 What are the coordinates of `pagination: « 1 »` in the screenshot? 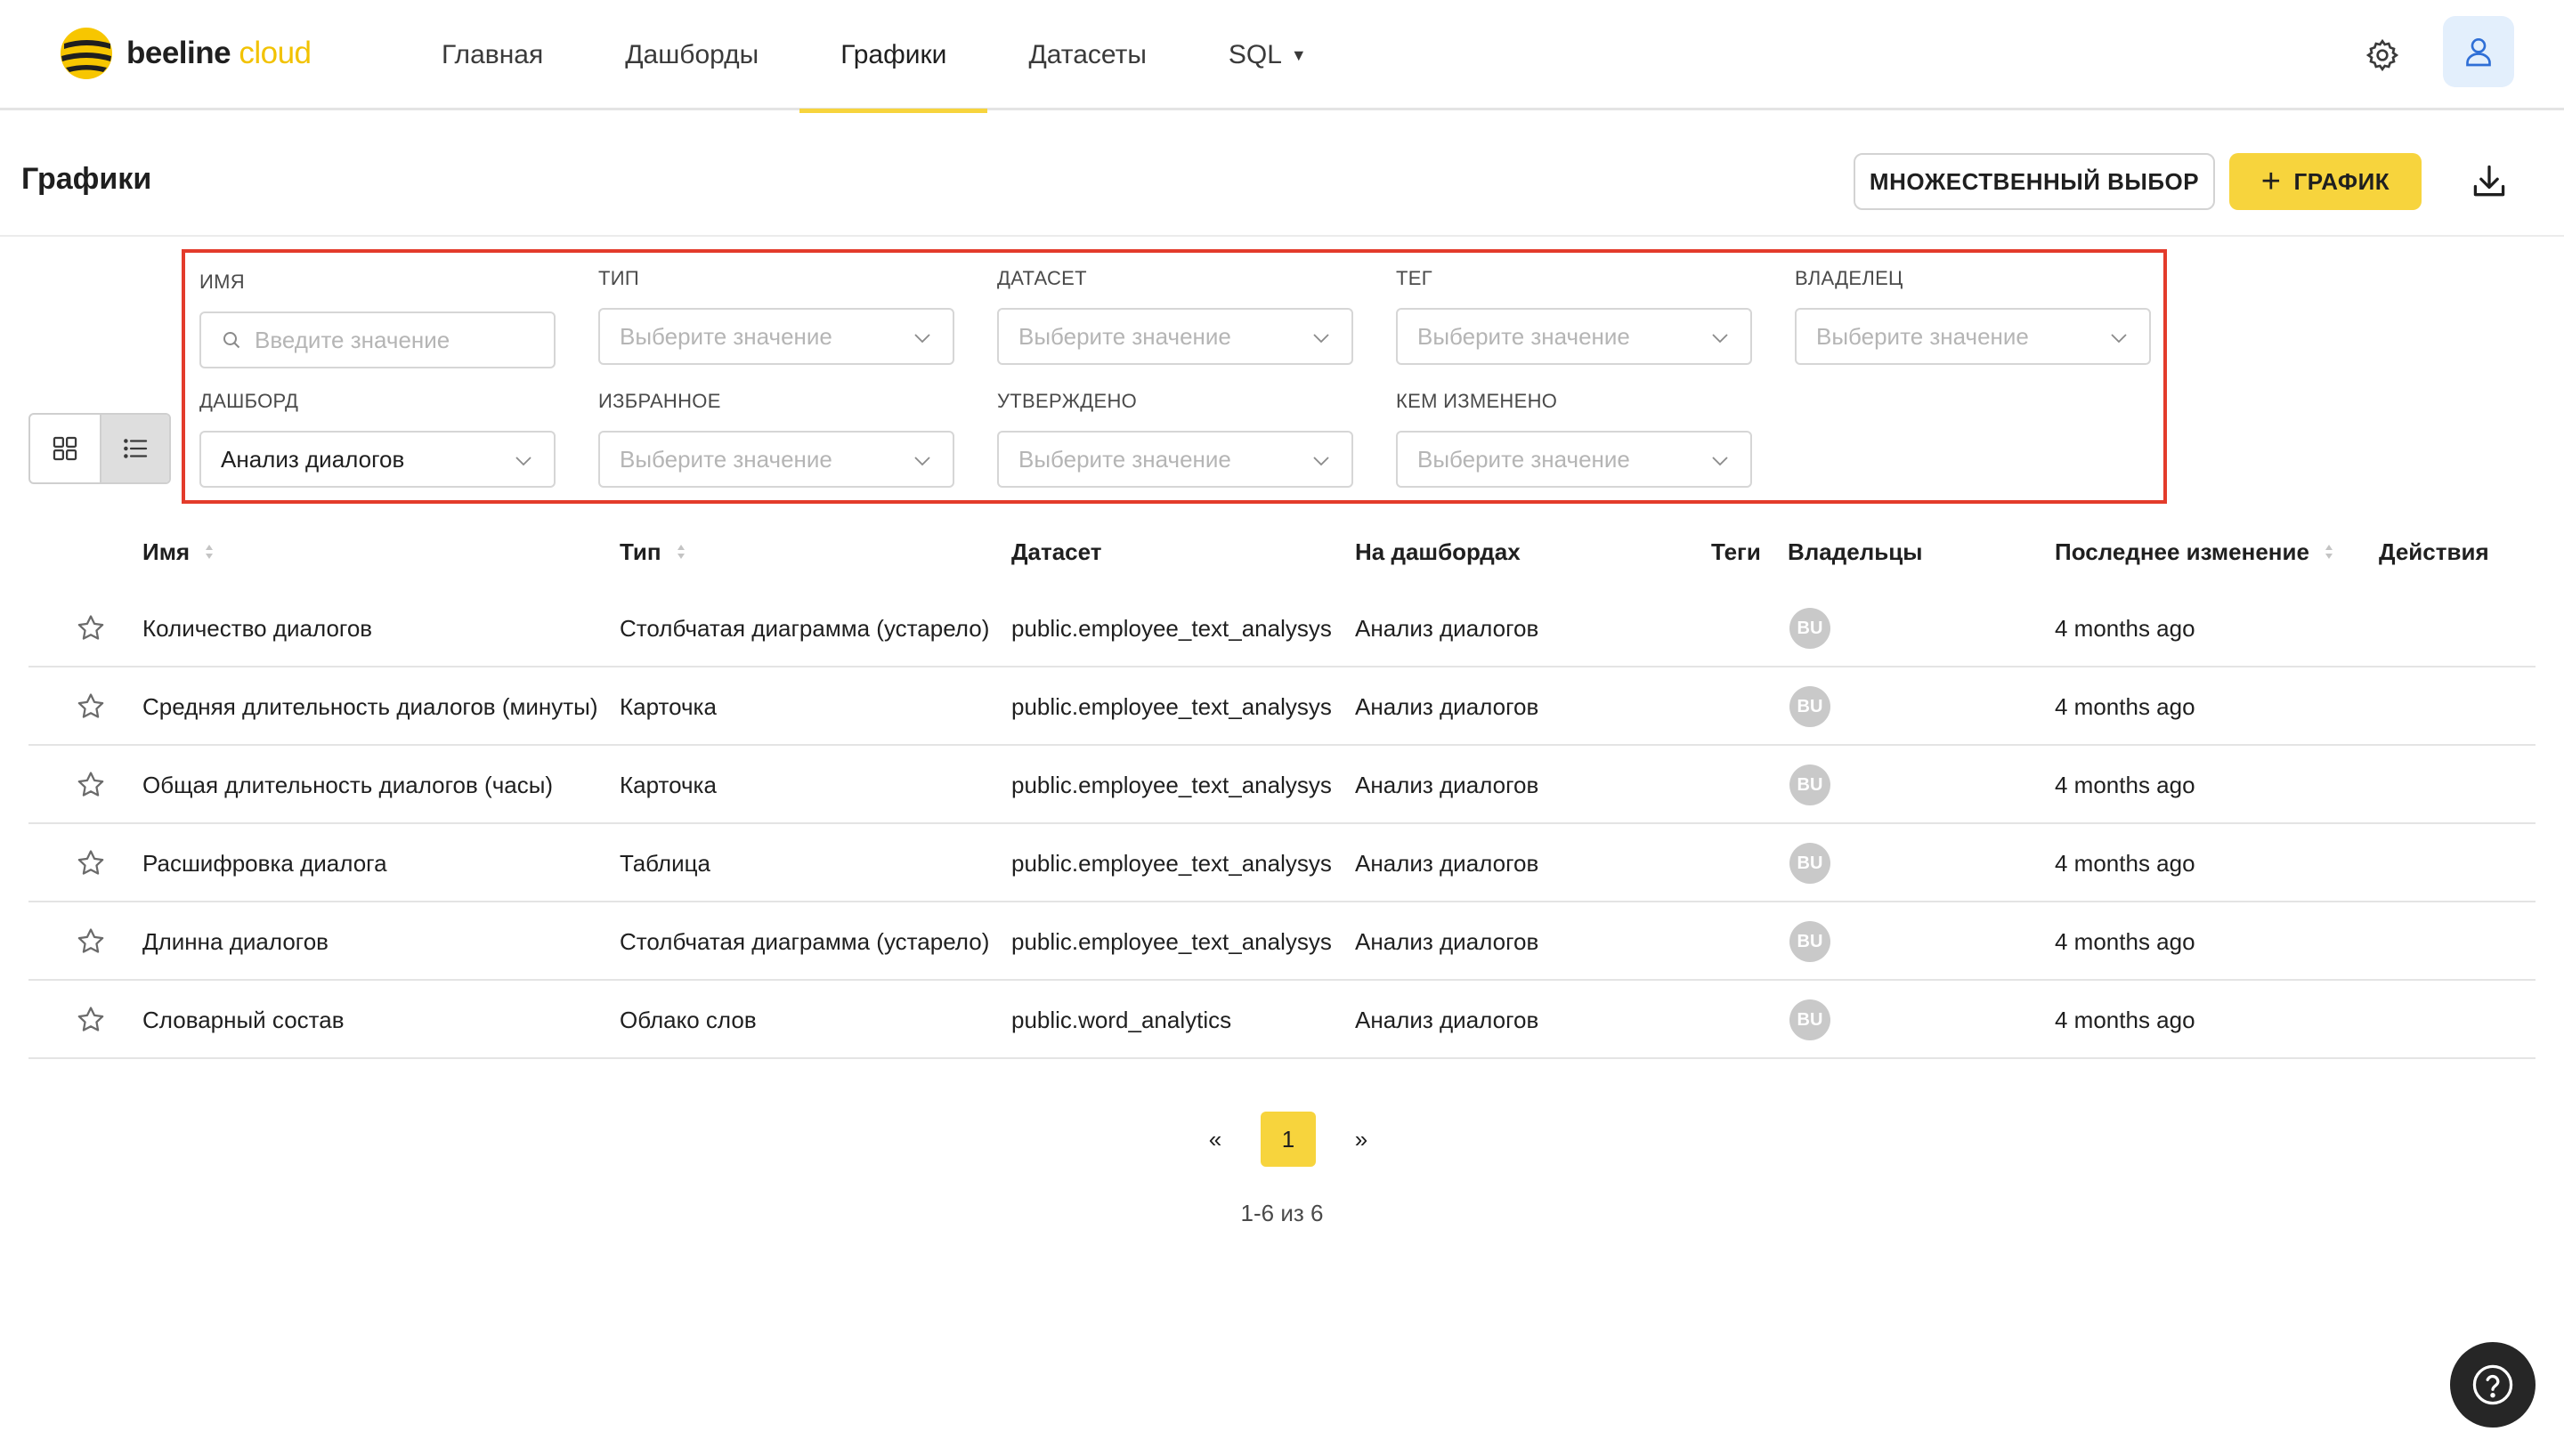 It's located at (1288, 1139).